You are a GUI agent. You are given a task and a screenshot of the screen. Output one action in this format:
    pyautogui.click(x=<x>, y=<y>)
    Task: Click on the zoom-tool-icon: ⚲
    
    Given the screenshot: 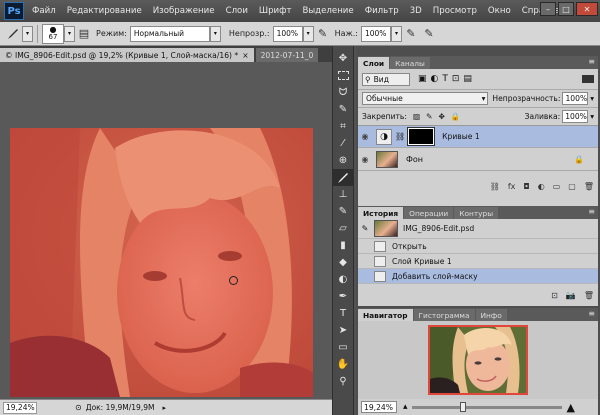 What is the action you would take?
    pyautogui.click(x=343, y=381)
    